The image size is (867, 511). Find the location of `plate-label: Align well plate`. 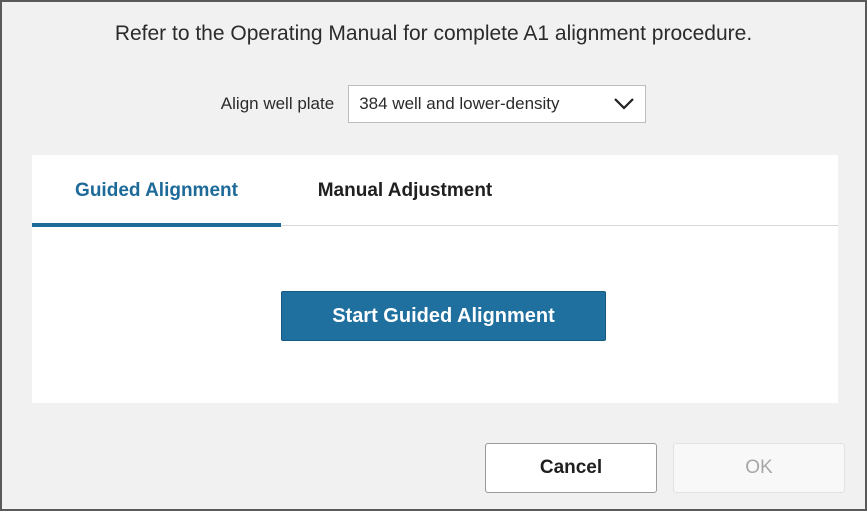

plate-label: Align well plate is located at coordinates (277, 103).